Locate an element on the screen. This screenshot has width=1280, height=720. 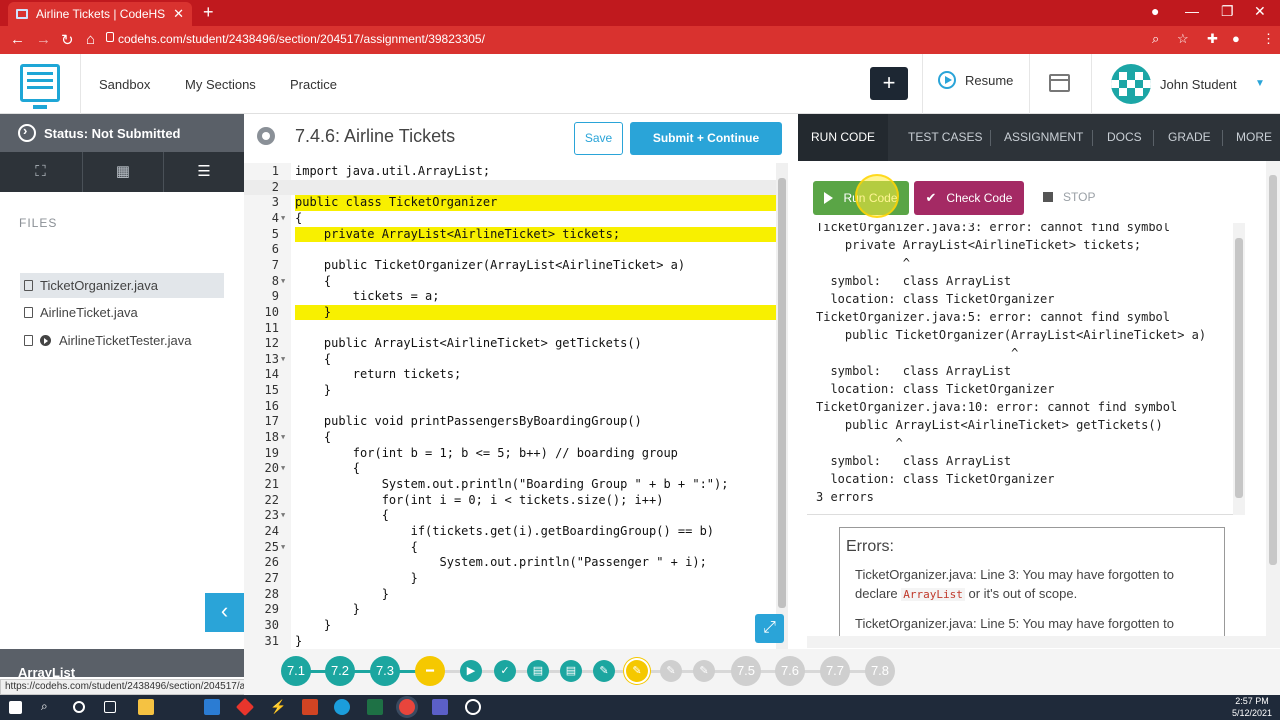
teams-icon is located at coordinates (440, 707).